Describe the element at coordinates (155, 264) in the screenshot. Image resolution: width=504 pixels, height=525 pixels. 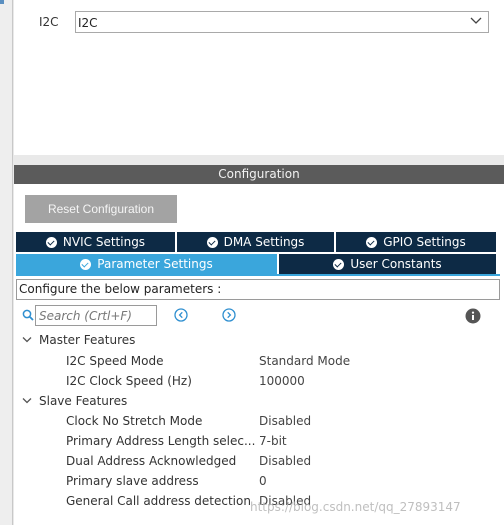
I see `tab-label: Parameter Settings` at that location.